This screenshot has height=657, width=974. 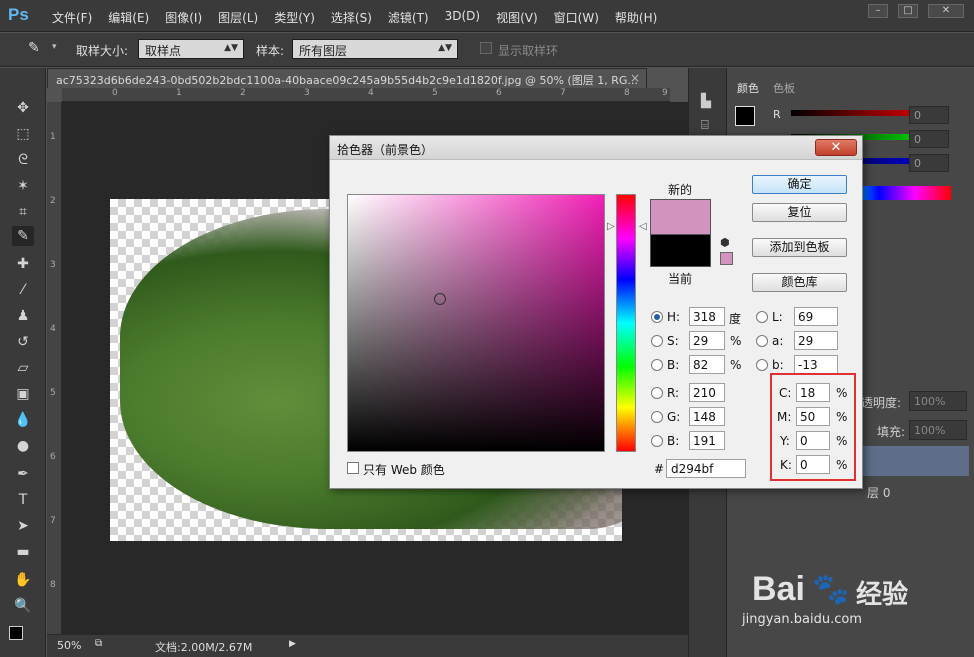 What do you see at coordinates (878, 11) in the screenshot?
I see `minimize-icon: –` at bounding box center [878, 11].